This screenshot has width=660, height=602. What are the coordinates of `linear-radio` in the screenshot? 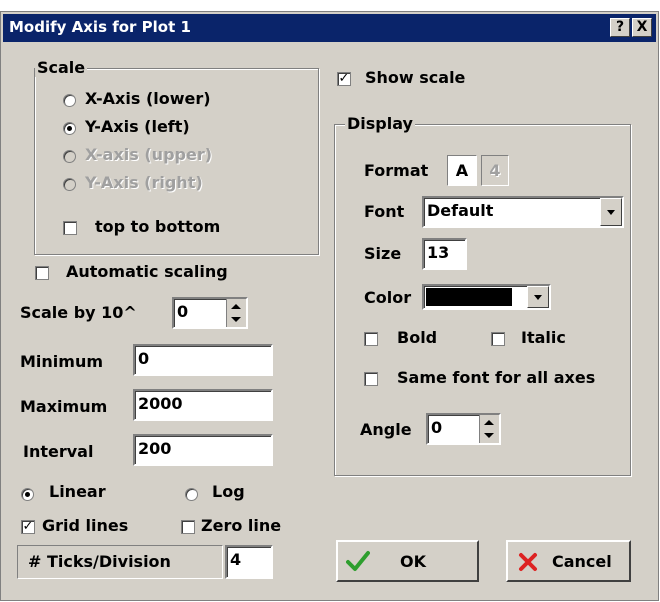 It's located at (27, 494).